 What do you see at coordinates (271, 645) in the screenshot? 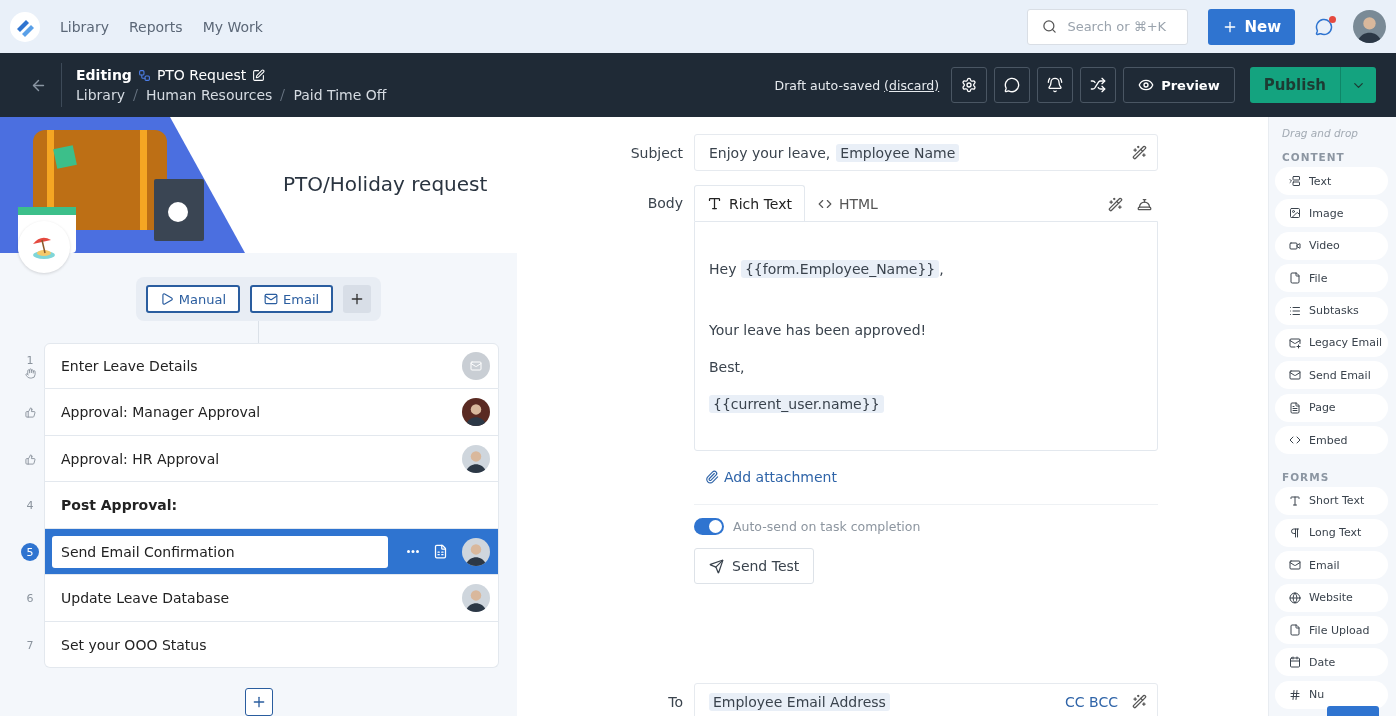
I see `task-row: Set your OOO Status` at bounding box center [271, 645].